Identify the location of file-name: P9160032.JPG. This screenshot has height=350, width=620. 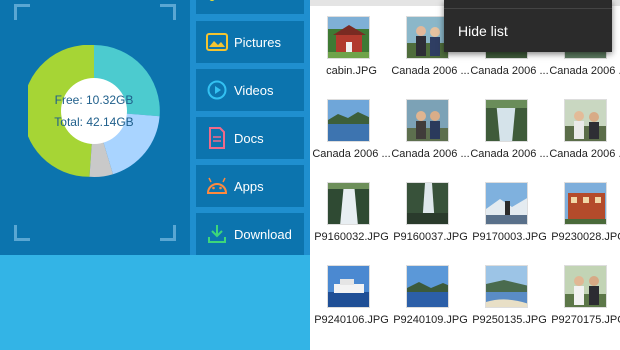
(351, 237).